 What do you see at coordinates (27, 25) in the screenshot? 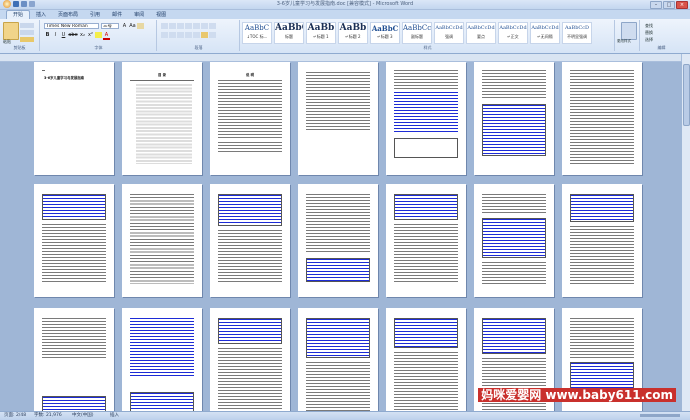
I see `cut-icon` at bounding box center [27, 25].